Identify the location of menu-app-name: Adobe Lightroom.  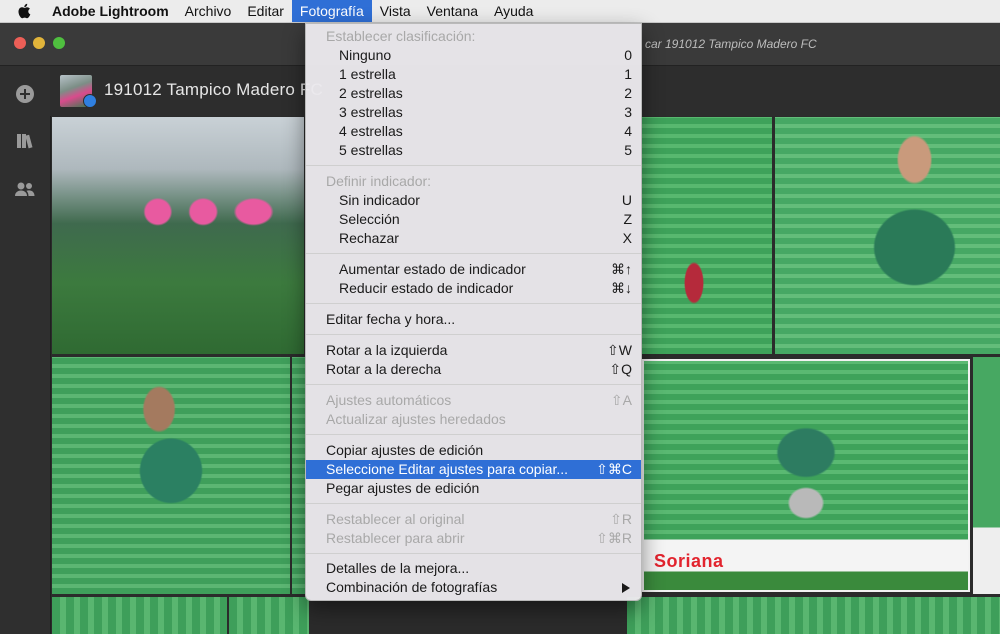
(110, 11).